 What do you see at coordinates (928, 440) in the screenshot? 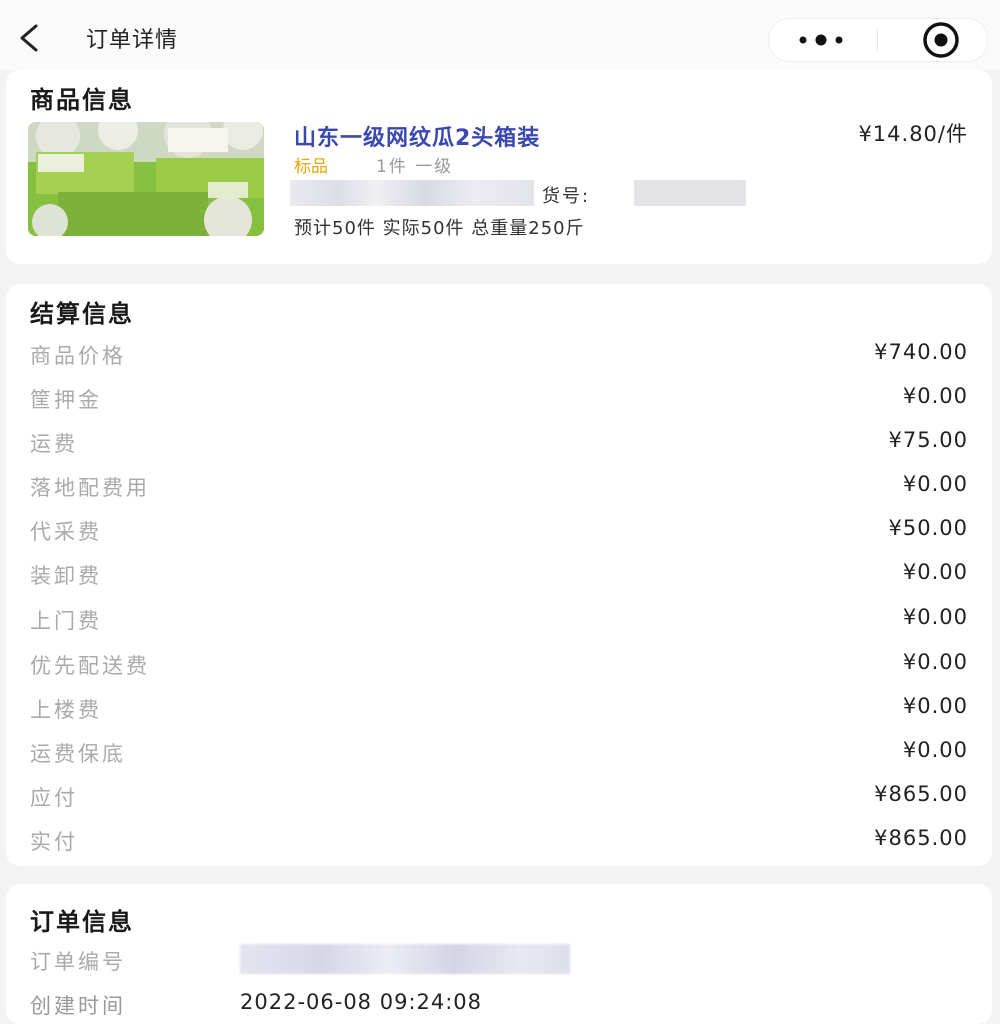
I see `fee-value: ¥75.00` at bounding box center [928, 440].